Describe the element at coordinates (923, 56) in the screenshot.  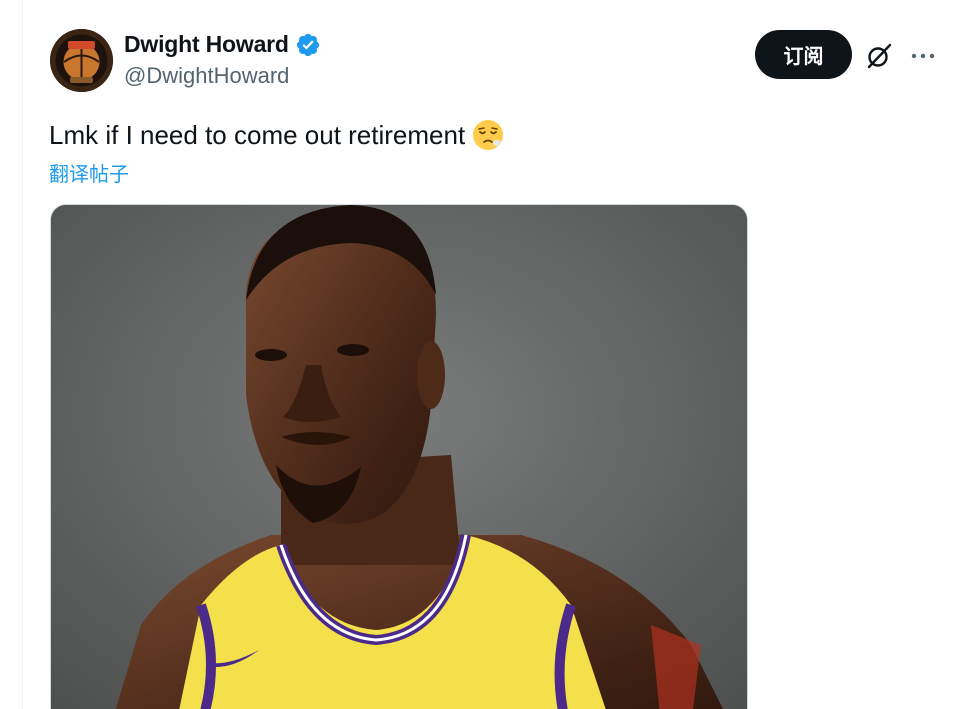
I see `more-options-icon` at that location.